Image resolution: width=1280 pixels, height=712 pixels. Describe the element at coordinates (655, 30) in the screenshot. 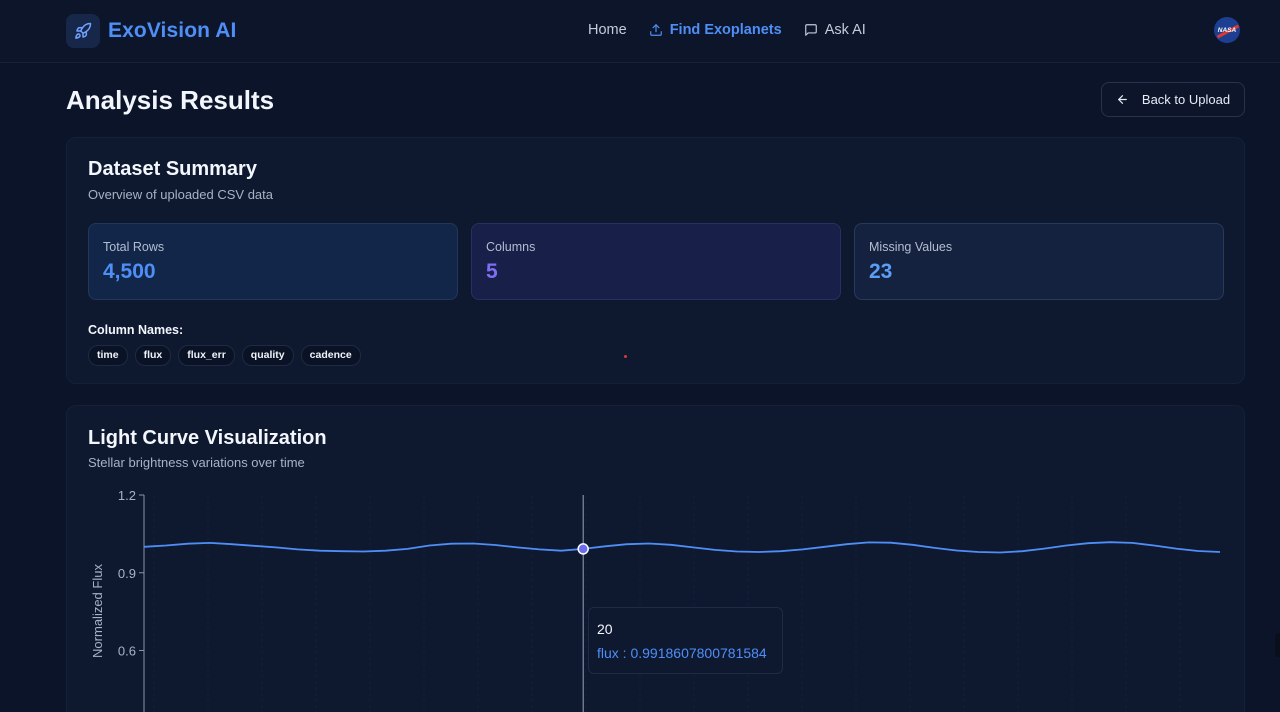

I see `upload-icon` at that location.